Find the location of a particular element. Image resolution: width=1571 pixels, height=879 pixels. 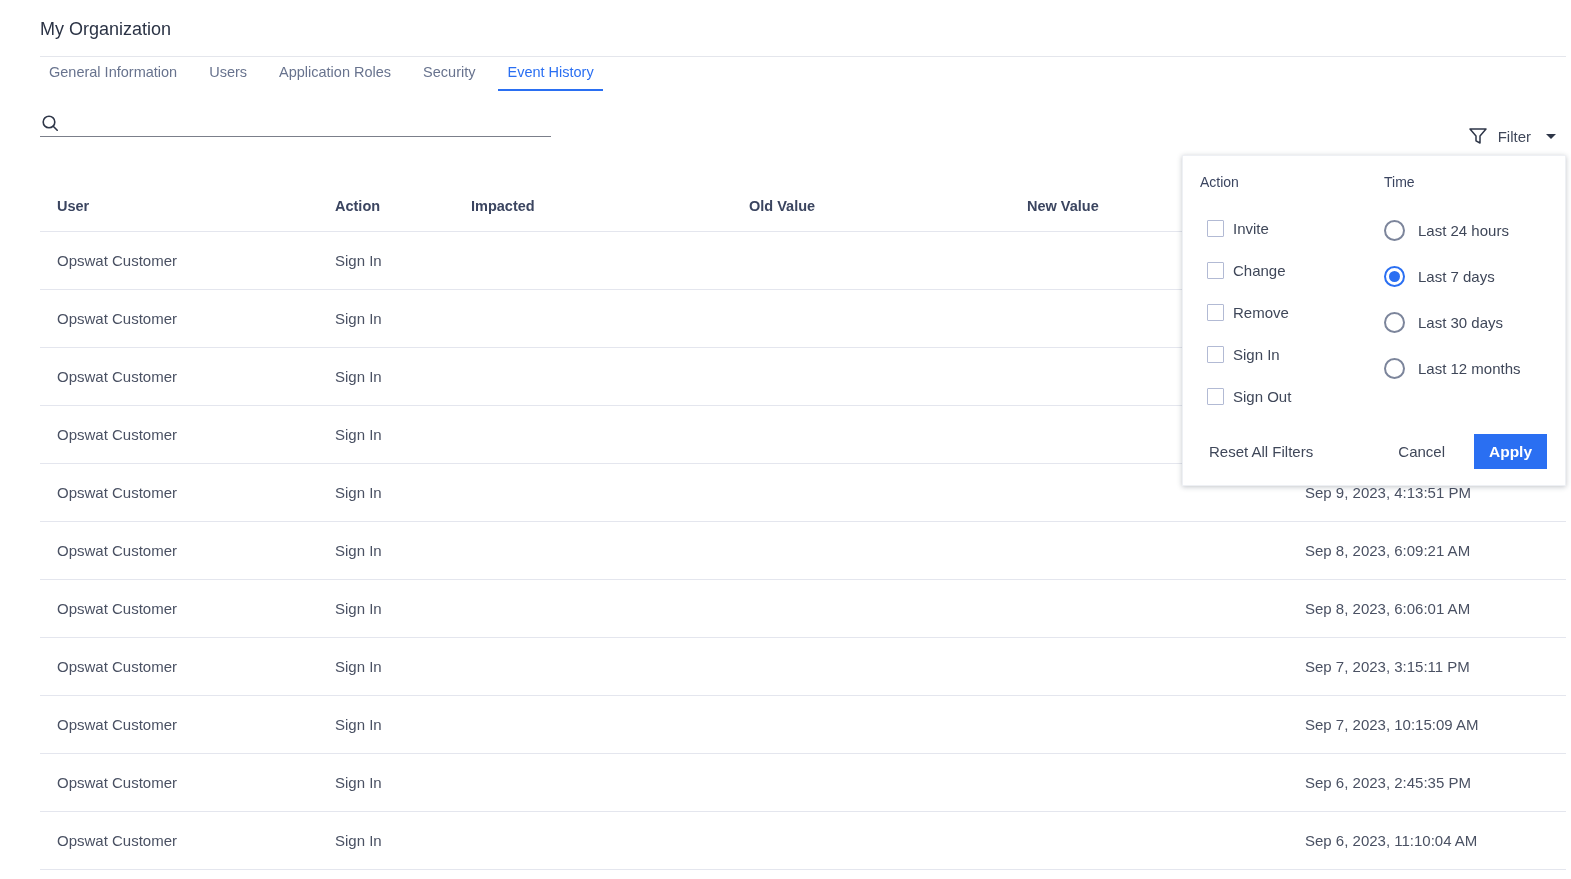

checkbox-label: Change is located at coordinates (1259, 270).